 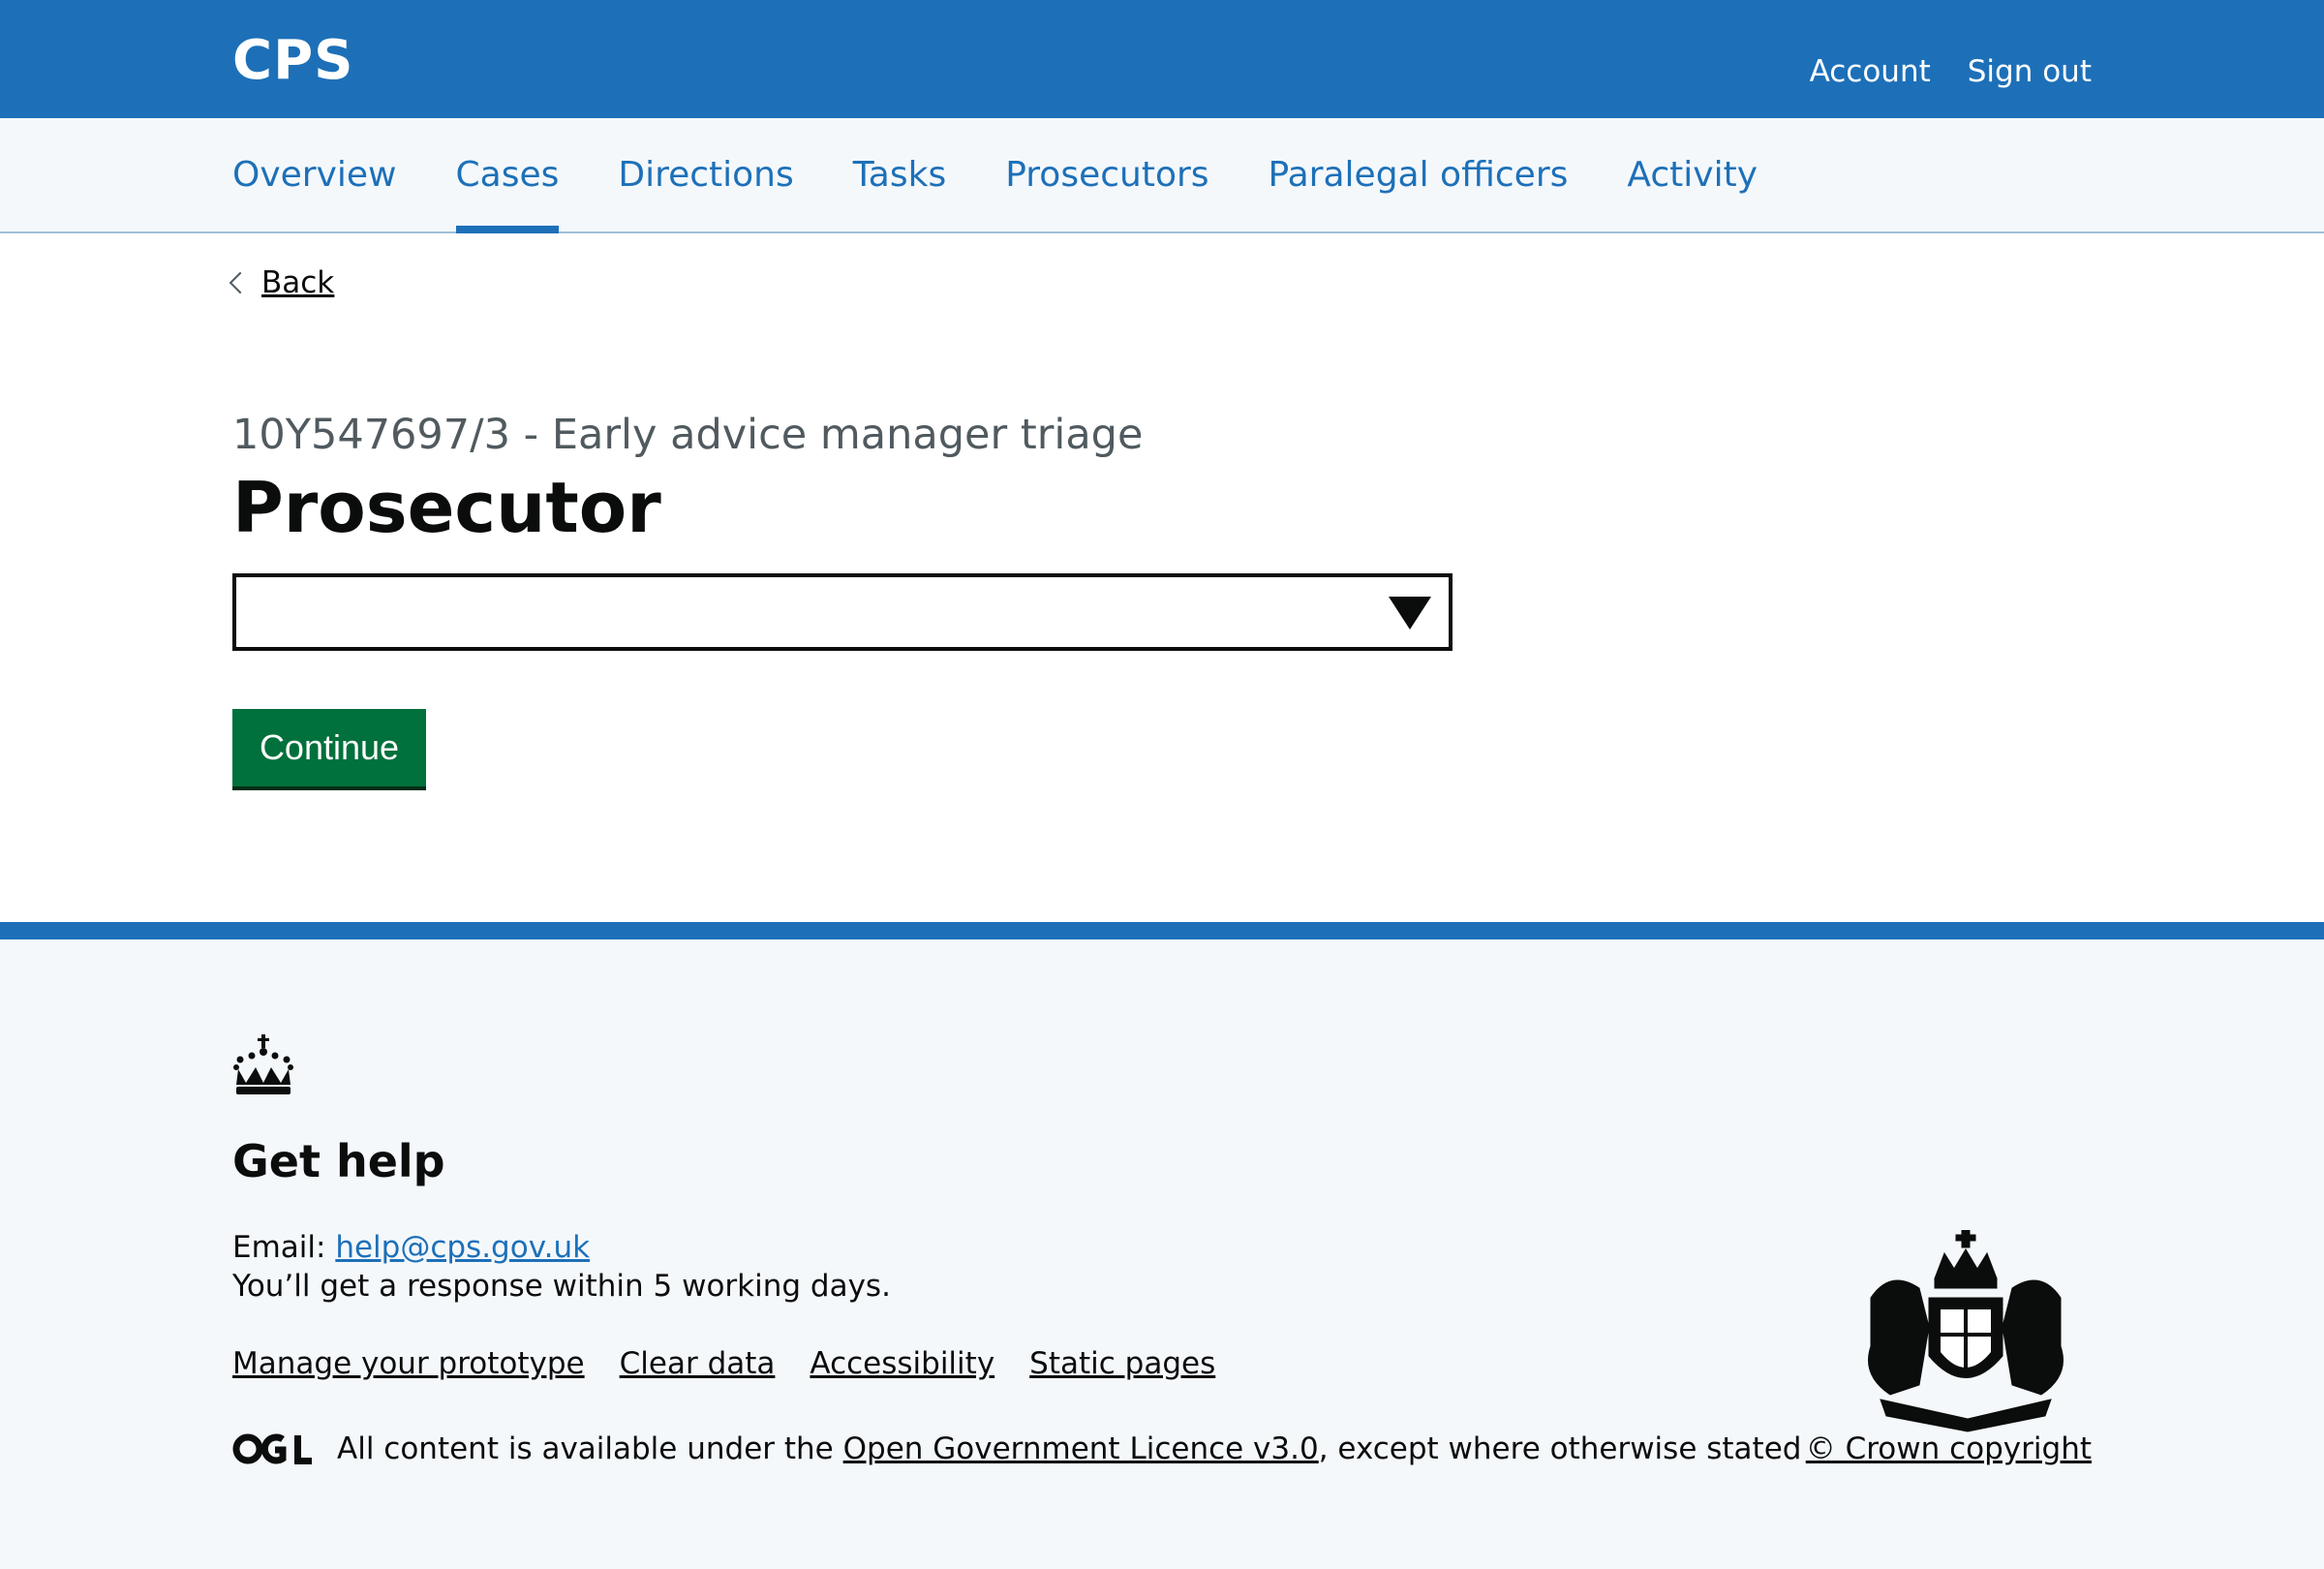 I want to click on ogl-logo-icon, so click(x=272, y=1448).